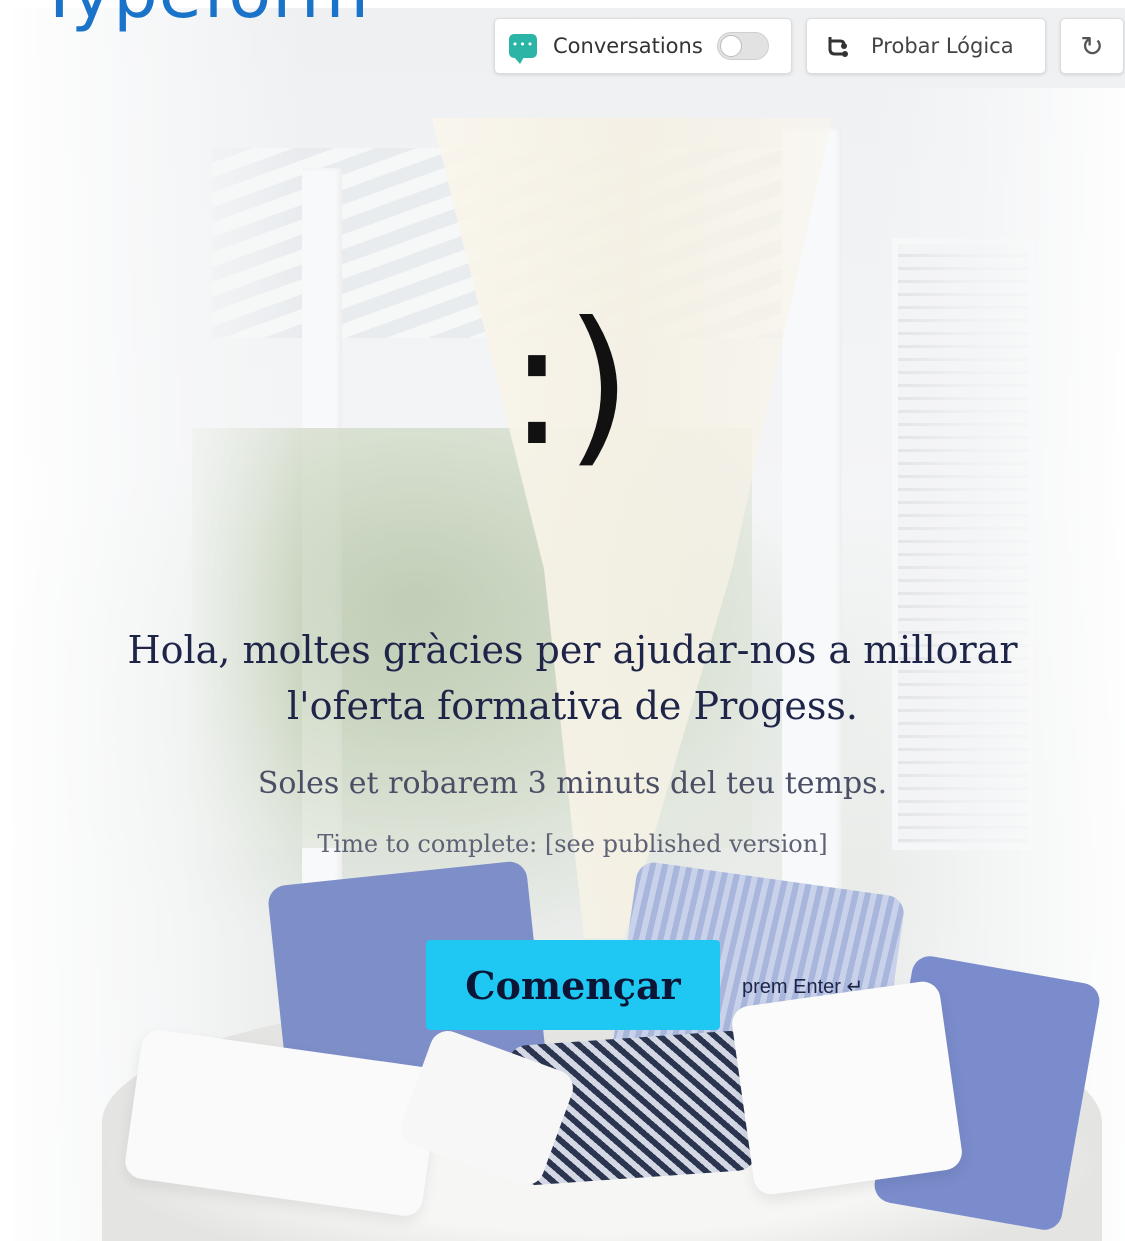 The width and height of the screenshot is (1125, 1241). I want to click on chat-bubble-icon: •••, so click(523, 49).